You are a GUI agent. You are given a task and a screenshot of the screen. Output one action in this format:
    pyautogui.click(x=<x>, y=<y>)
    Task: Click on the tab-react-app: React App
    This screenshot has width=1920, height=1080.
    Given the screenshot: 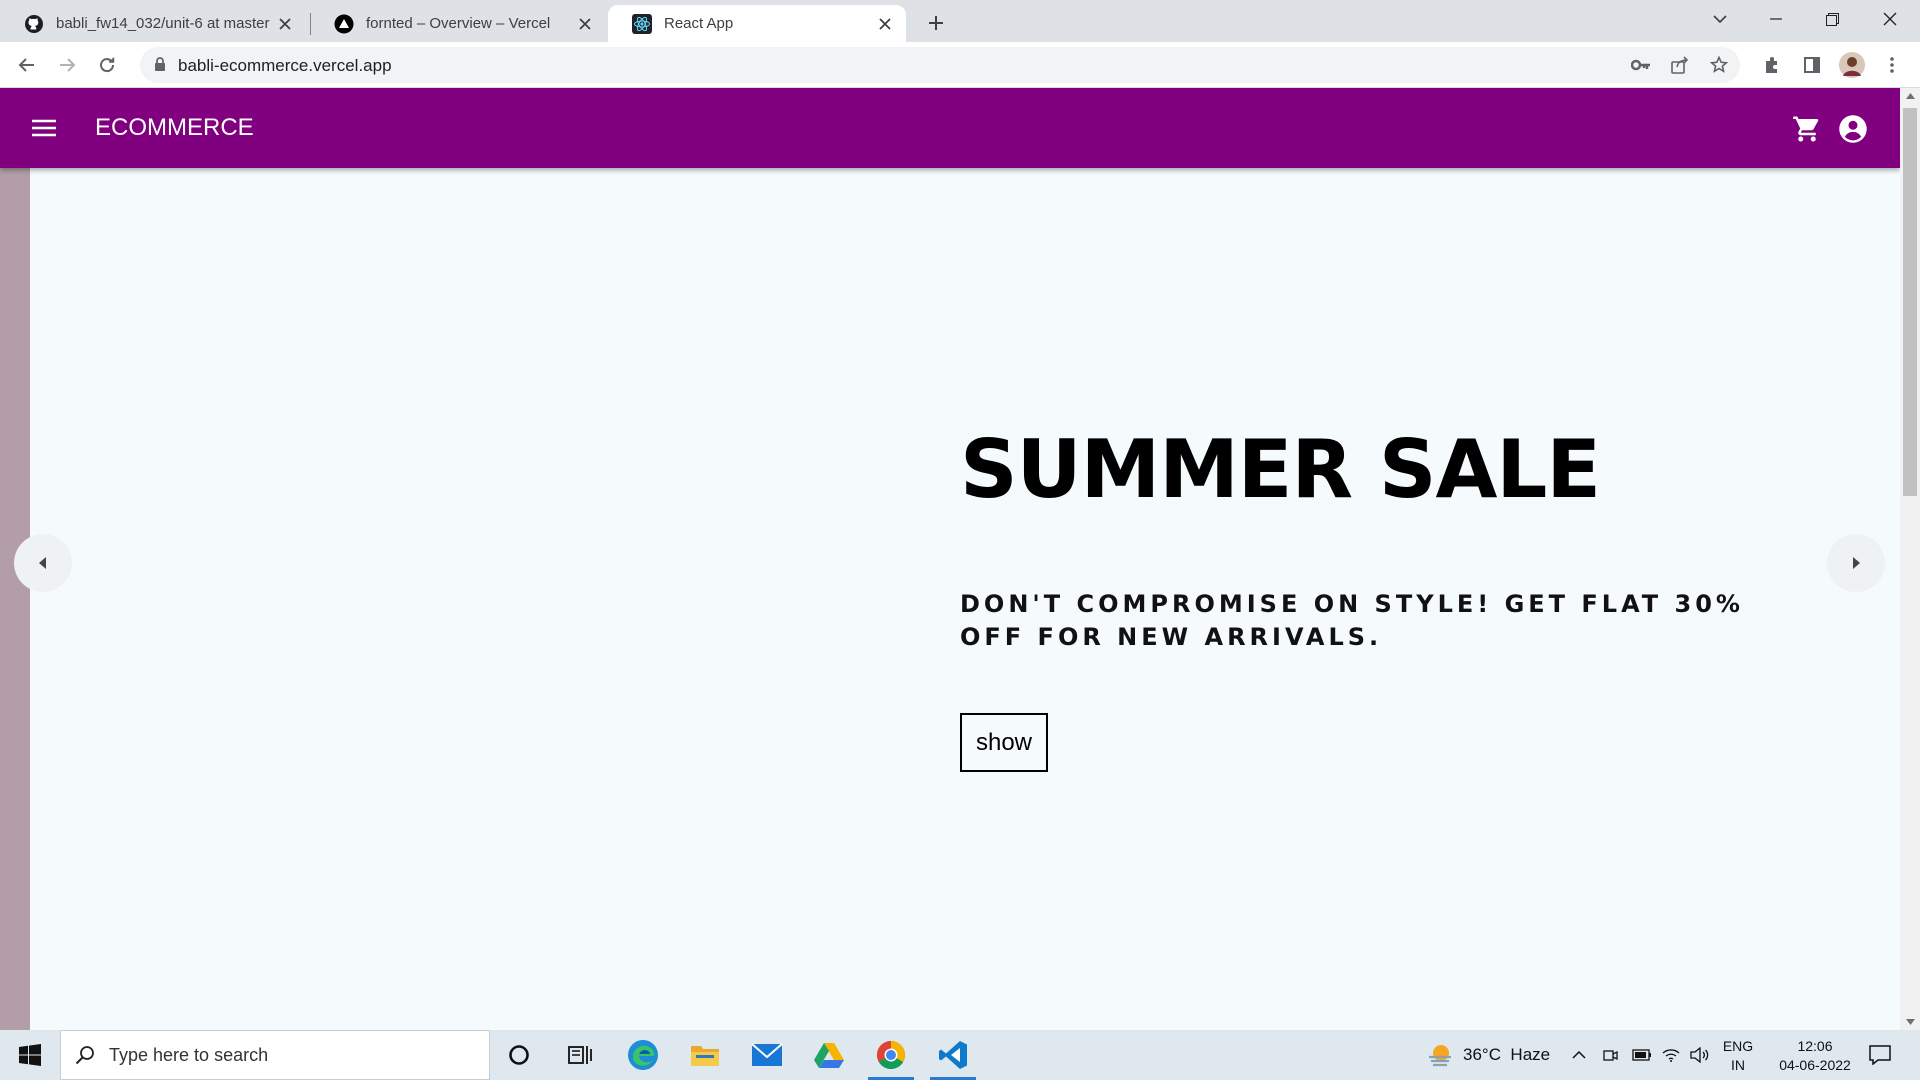 What is the action you would take?
    pyautogui.click(x=757, y=23)
    